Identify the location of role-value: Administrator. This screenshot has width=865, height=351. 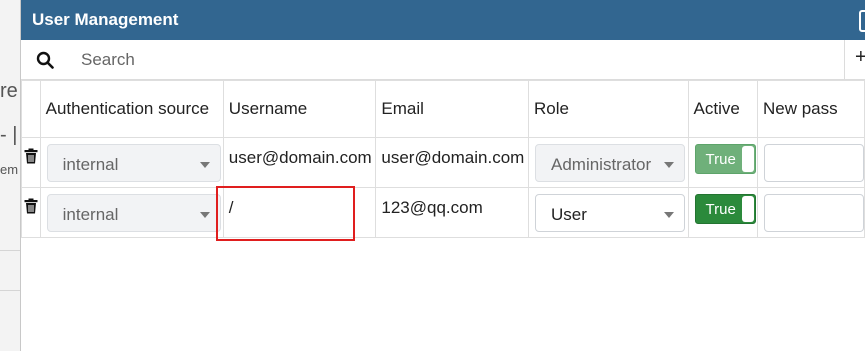
(601, 164).